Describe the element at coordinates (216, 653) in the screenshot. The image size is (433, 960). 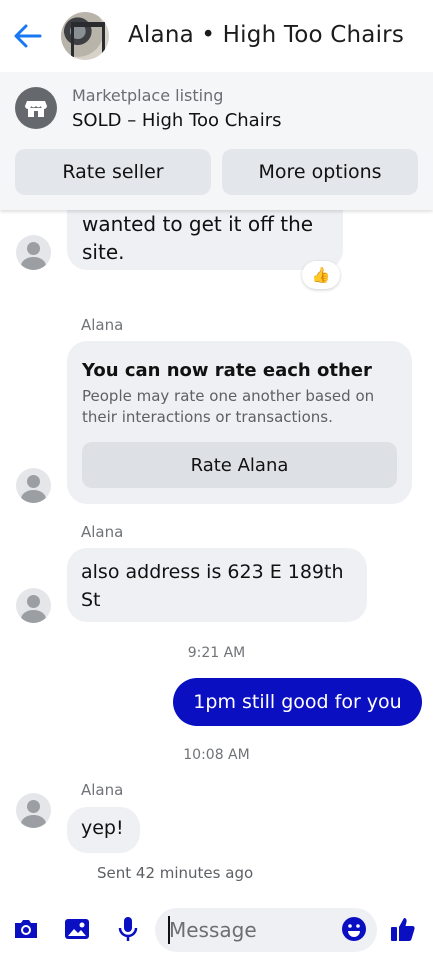
I see `timestamp: 9:21 AM` at that location.